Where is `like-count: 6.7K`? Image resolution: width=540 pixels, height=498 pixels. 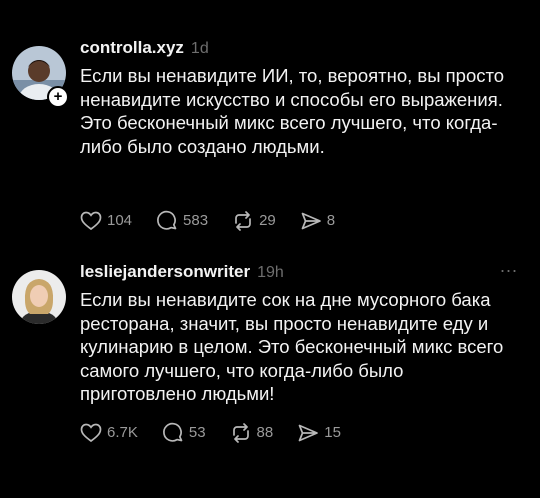
like-count: 6.7K is located at coordinates (122, 432).